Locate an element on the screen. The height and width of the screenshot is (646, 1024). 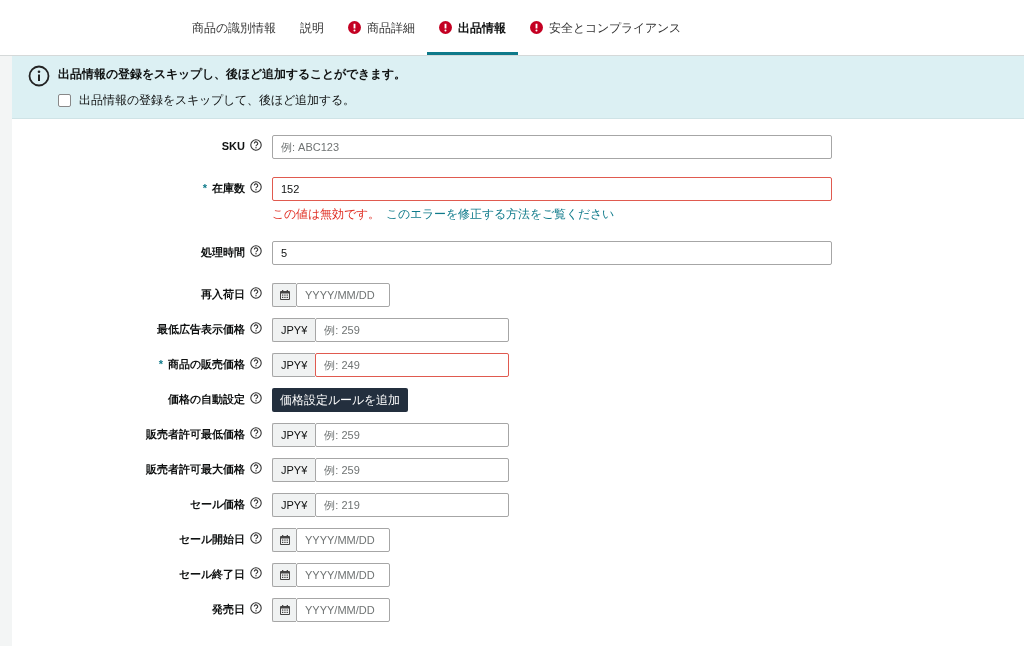
input-field: 例: 249 is located at coordinates (412, 365).